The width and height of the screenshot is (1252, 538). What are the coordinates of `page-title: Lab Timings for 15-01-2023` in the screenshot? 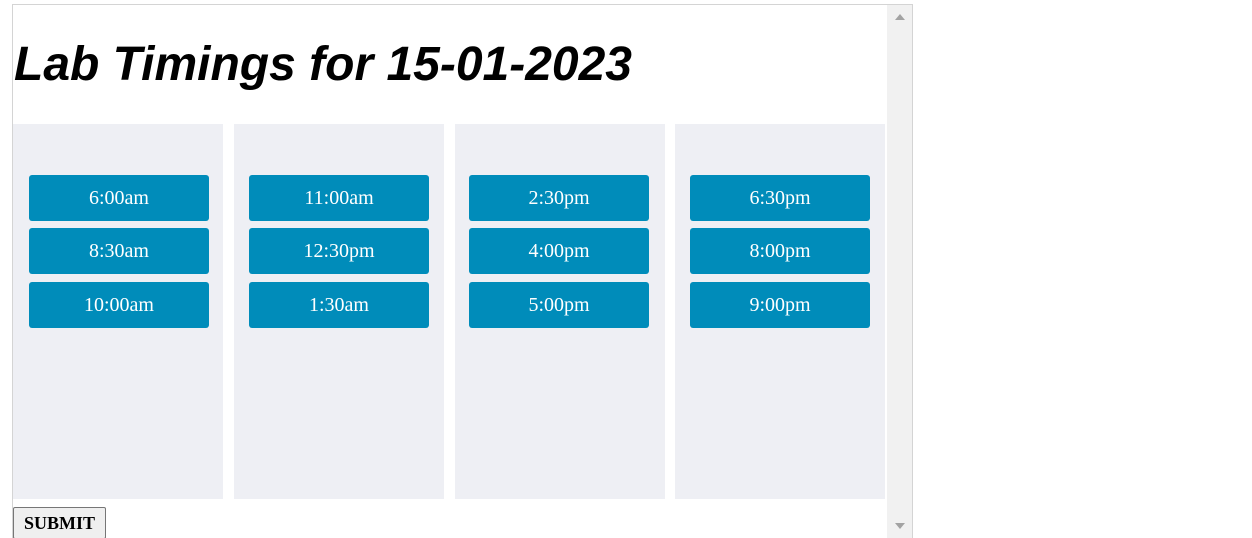 It's located at (323, 64).